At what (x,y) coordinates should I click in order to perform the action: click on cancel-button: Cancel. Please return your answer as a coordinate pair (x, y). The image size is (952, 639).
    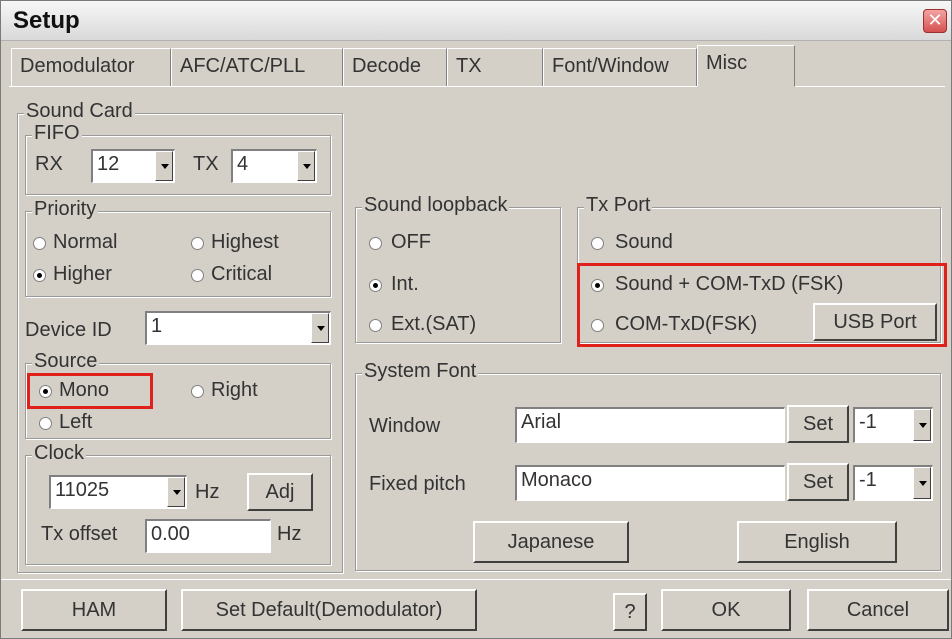
    Looking at the image, I should click on (878, 610).